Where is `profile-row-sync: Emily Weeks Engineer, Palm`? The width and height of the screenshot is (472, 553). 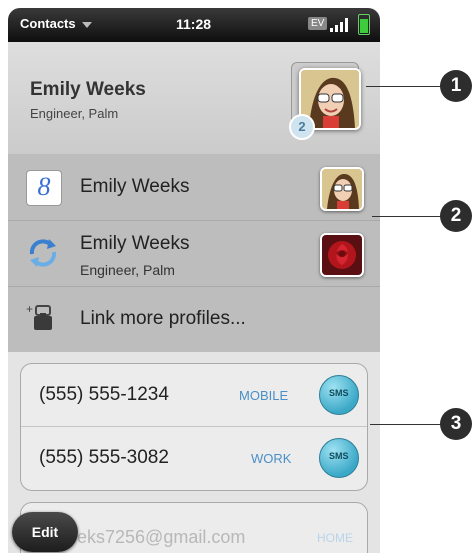 profile-row-sync: Emily Weeks Engineer, Palm is located at coordinates (194, 253).